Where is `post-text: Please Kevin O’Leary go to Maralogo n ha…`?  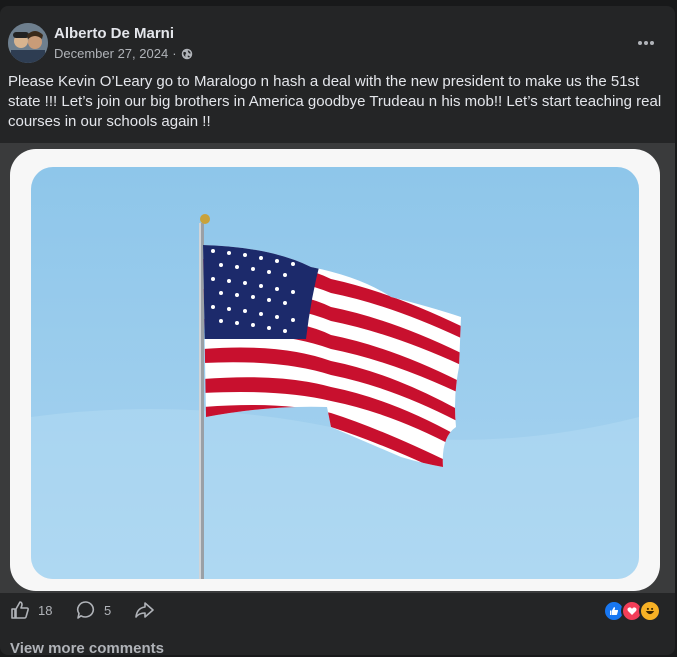
post-text: Please Kevin O’Leary go to Maralogo n ha… is located at coordinates (335, 101).